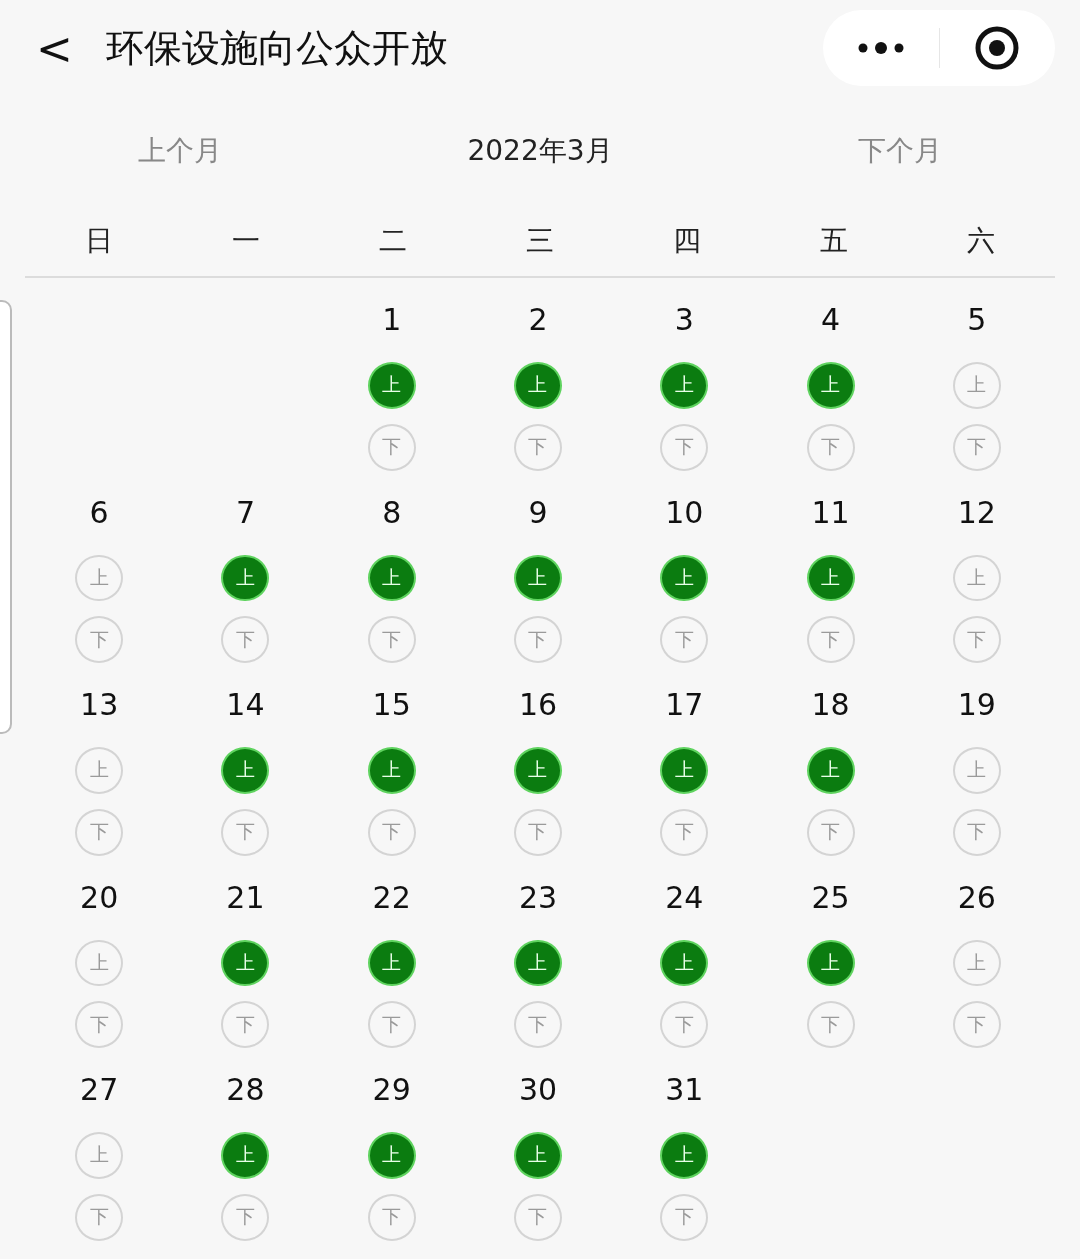 This screenshot has width=1080, height=1259. I want to click on day-number: 7, so click(245, 512).